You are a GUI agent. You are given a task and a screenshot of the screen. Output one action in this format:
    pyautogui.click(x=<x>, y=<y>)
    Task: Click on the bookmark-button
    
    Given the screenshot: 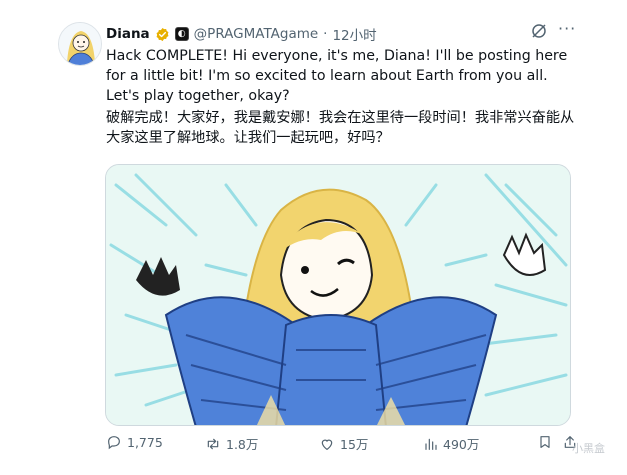 What is the action you would take?
    pyautogui.click(x=545, y=442)
    